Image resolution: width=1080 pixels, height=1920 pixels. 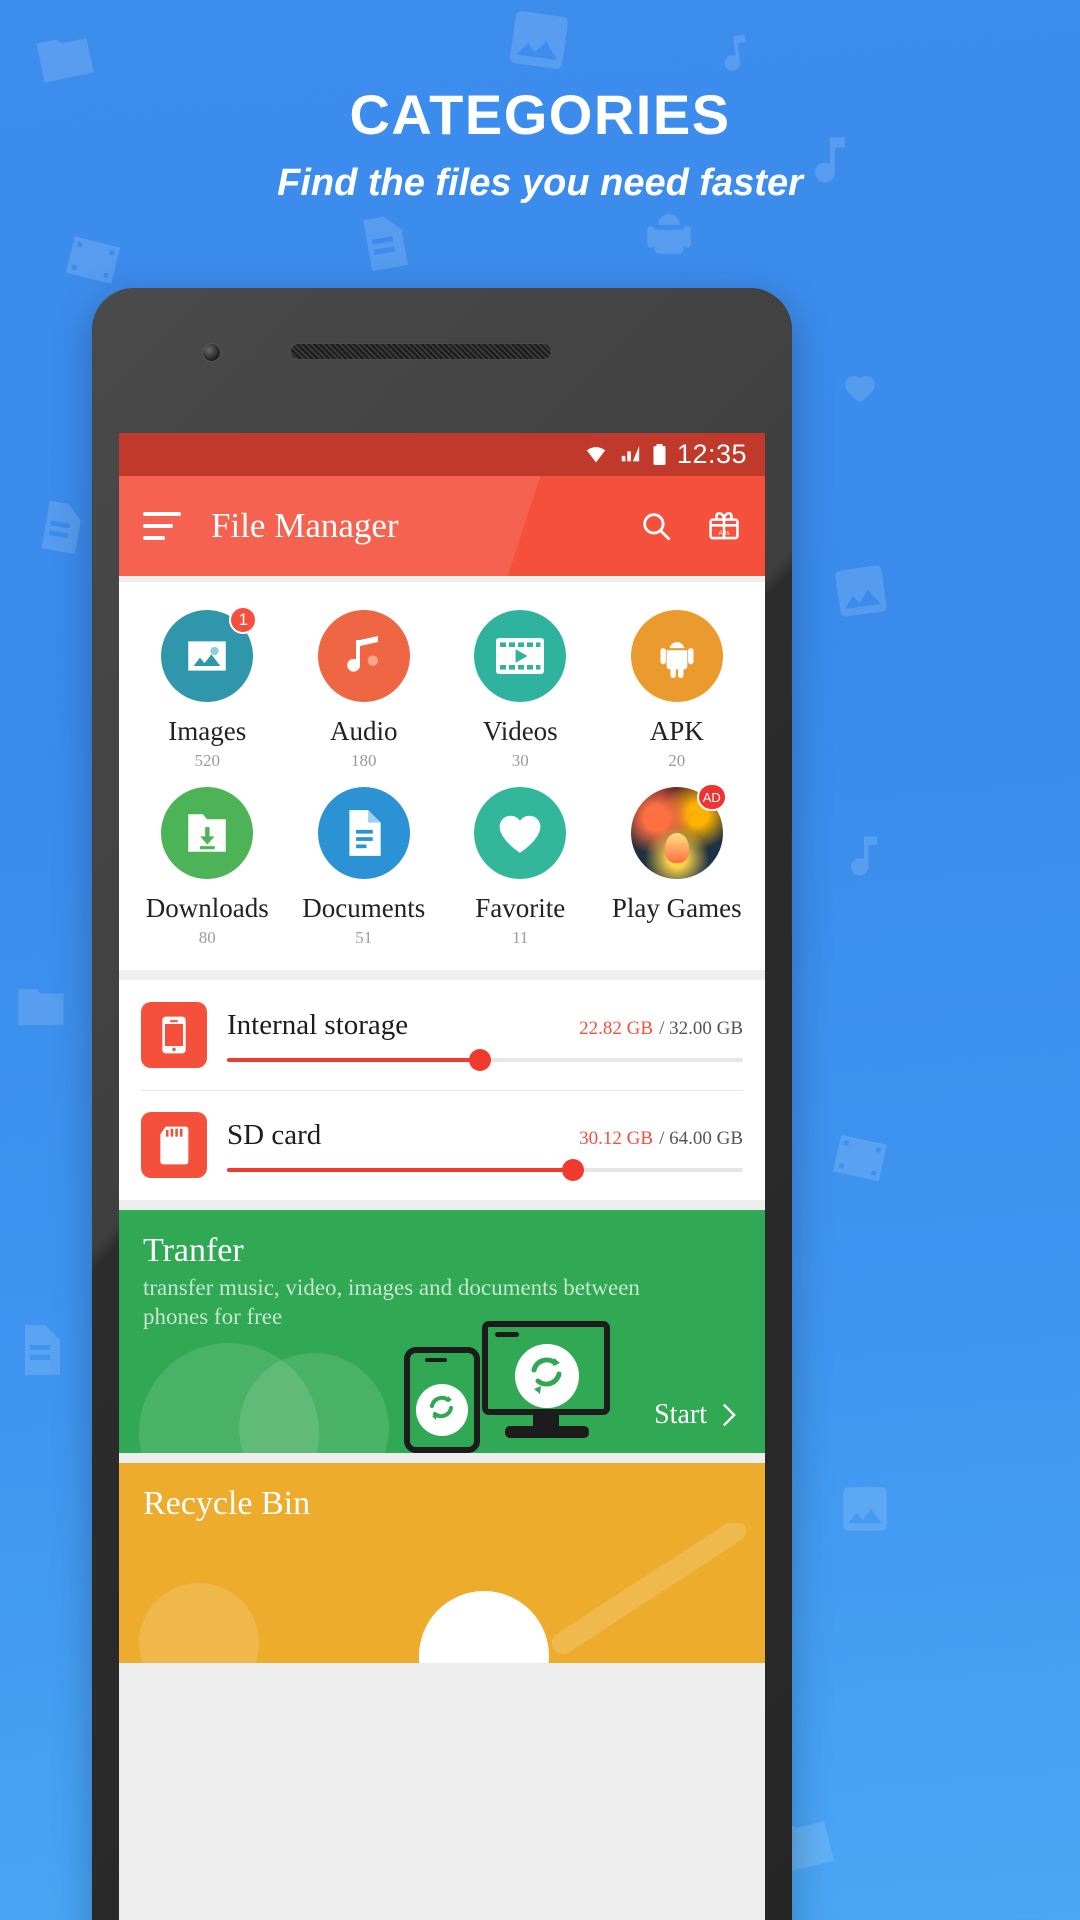 What do you see at coordinates (656, 526) in the screenshot?
I see `search-icon` at bounding box center [656, 526].